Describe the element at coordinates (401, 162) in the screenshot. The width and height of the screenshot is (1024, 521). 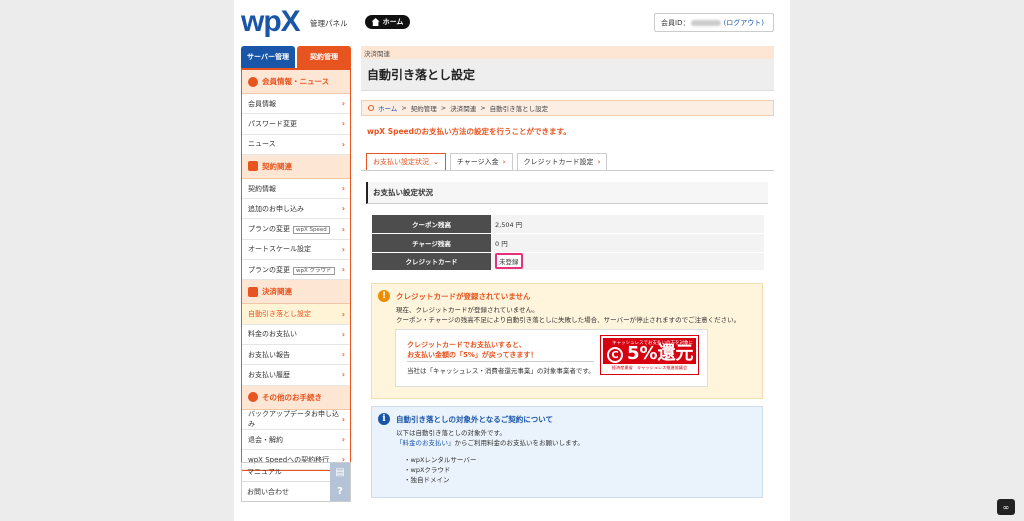
I see `tab-label: お支払い設定状況` at that location.